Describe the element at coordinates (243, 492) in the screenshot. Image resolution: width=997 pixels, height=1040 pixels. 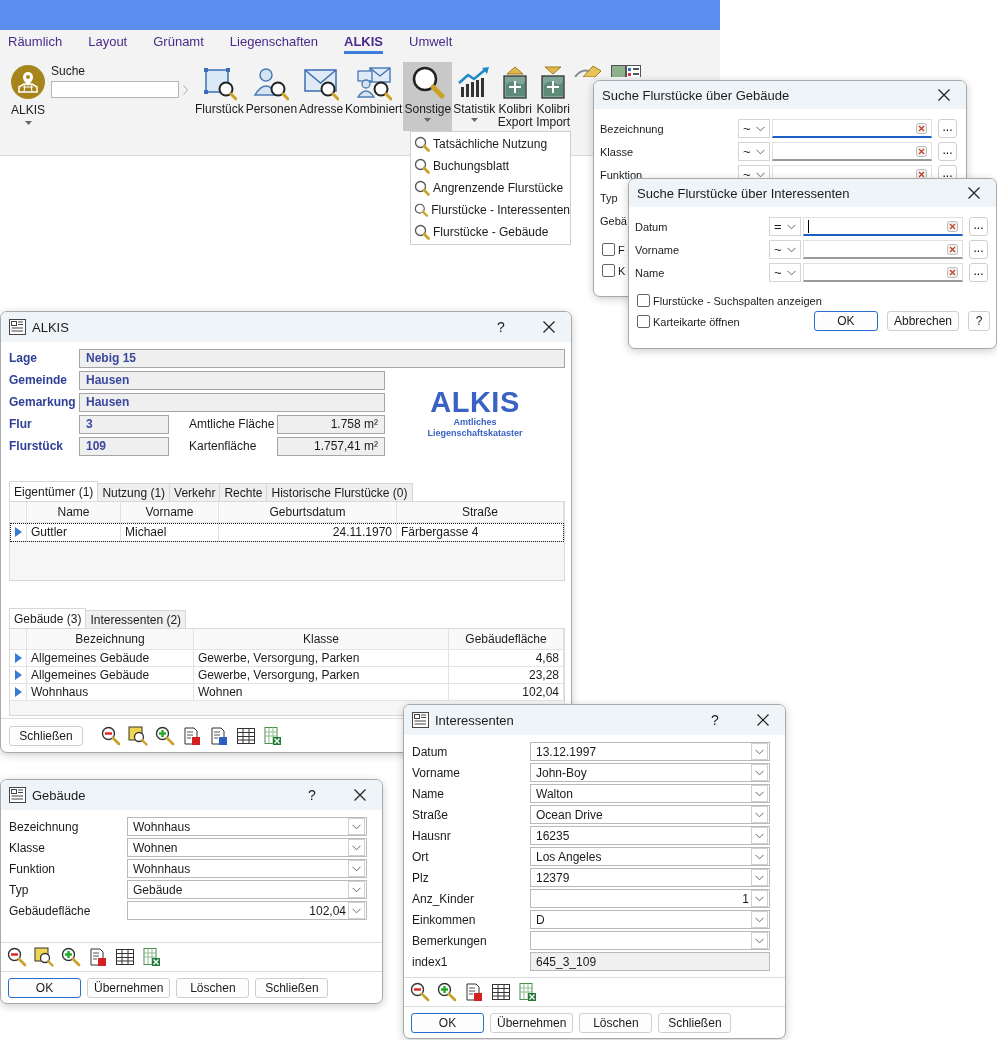
I see `tab: Rechte` at that location.